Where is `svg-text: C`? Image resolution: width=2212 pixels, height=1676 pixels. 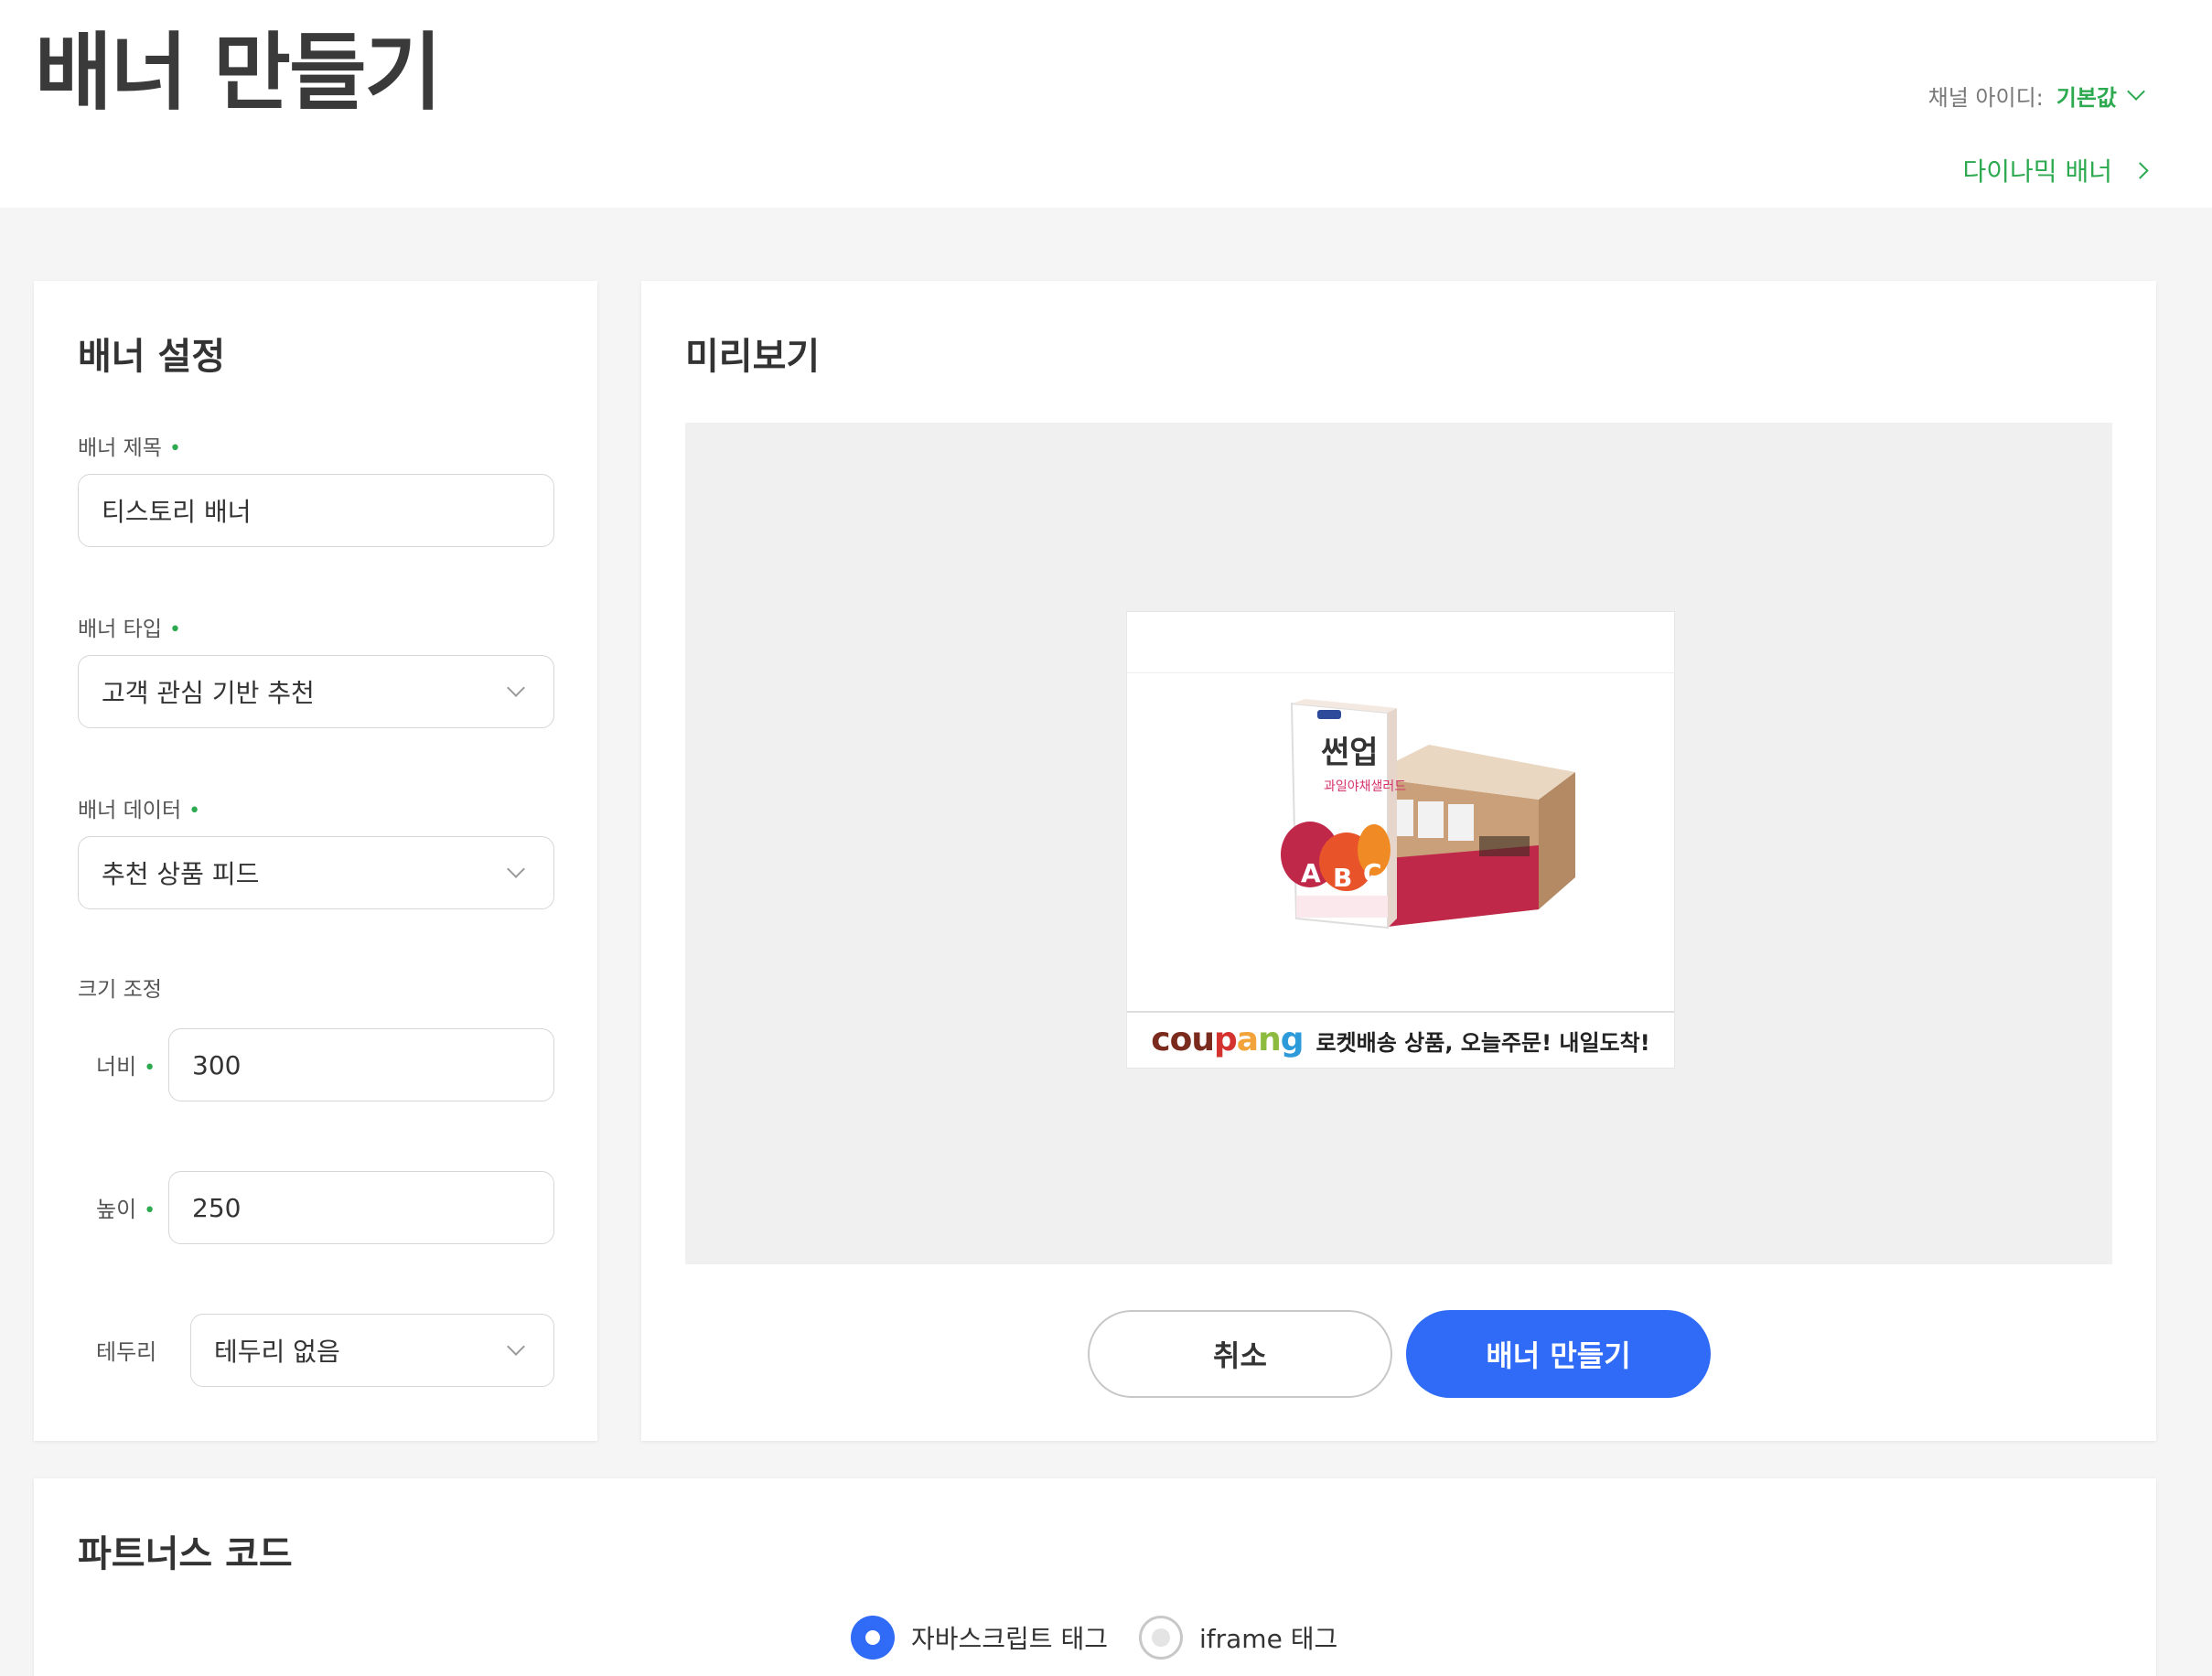 svg-text: C is located at coordinates (1372, 873).